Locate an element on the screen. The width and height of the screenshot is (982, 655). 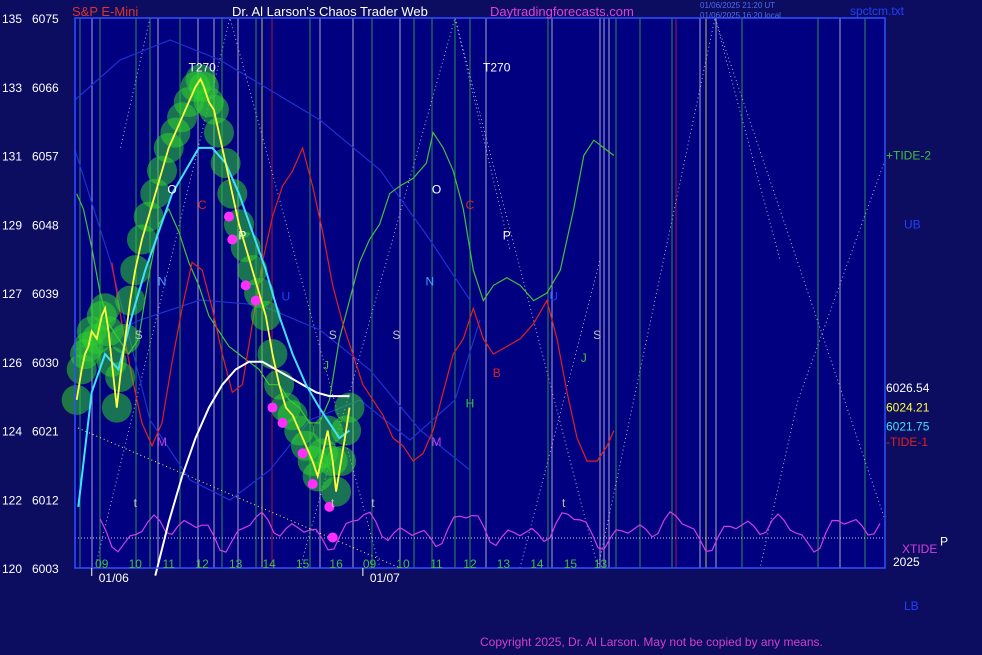
cycle-letter-18: S is located at coordinates (597, 335).